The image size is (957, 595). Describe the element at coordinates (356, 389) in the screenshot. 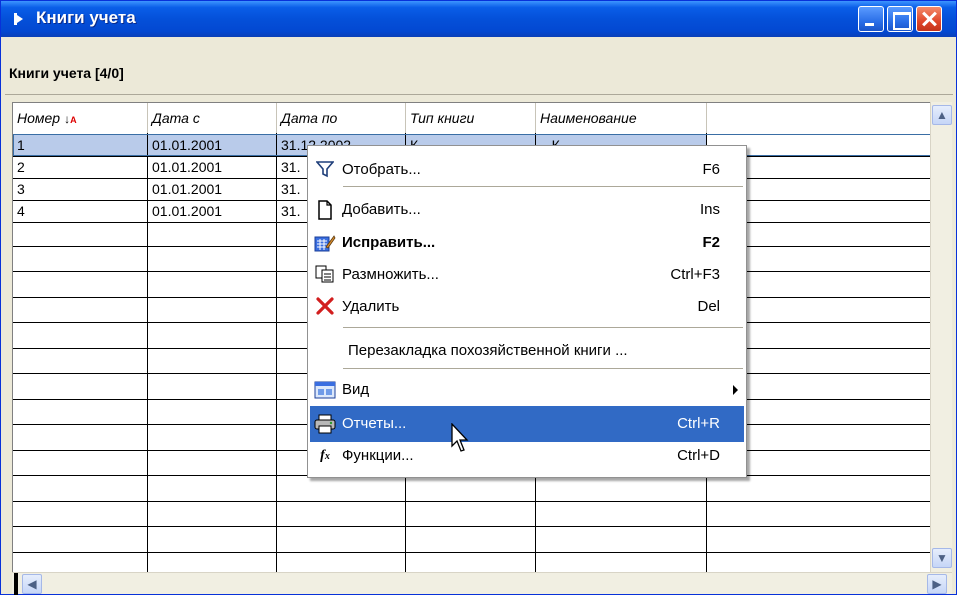

I see `menu-item-label: Вид` at that location.